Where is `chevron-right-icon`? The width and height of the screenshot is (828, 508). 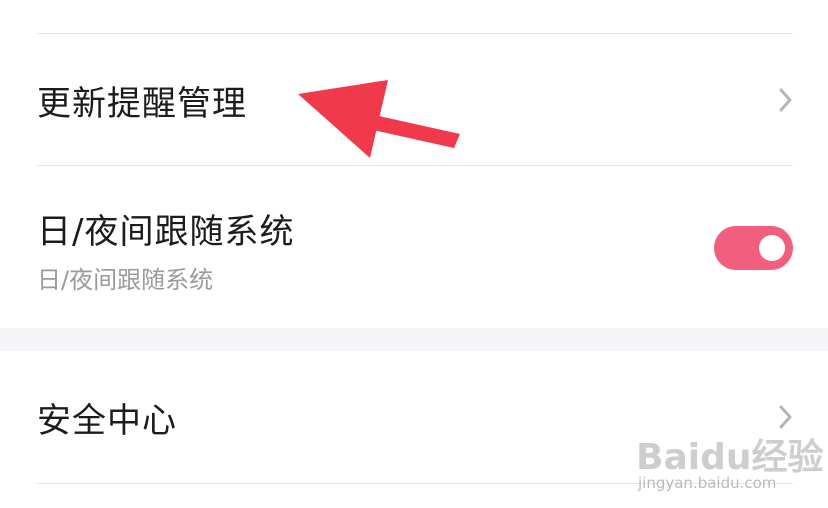 chevron-right-icon is located at coordinates (785, 100).